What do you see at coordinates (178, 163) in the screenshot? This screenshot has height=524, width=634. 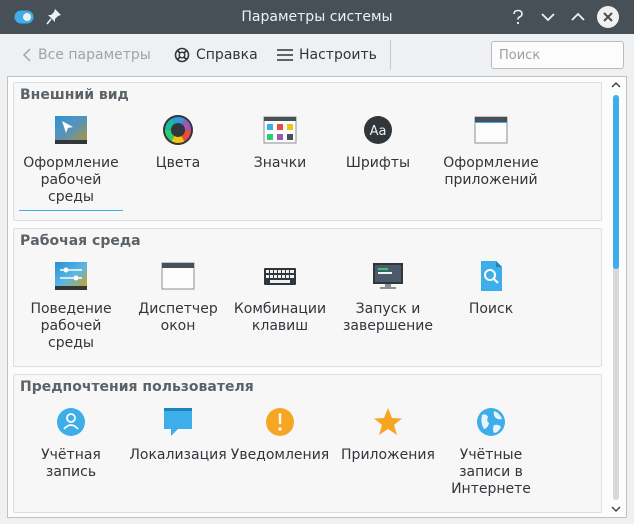 I see `item-label: Цвета` at bounding box center [178, 163].